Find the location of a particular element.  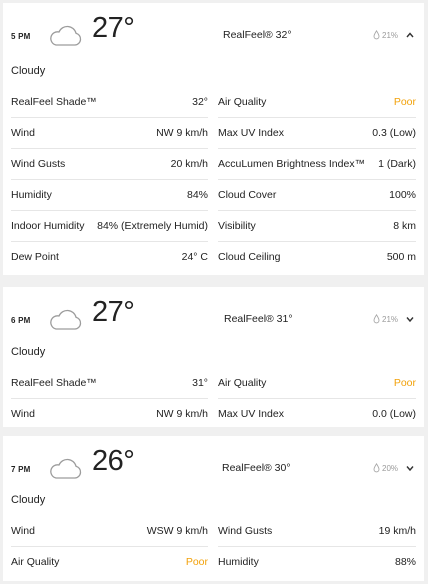

detail-value: WSW 9 km/h is located at coordinates (177, 531).